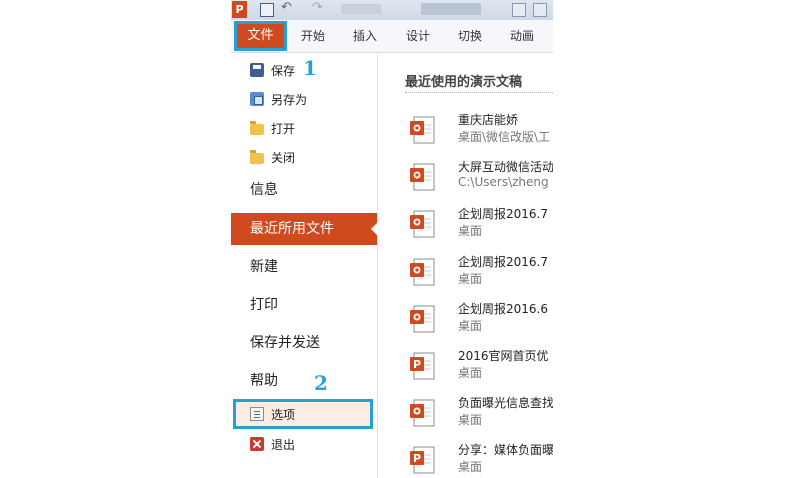 This screenshot has height=478, width=786. I want to click on powerpoint-app-icon: P, so click(239, 9).